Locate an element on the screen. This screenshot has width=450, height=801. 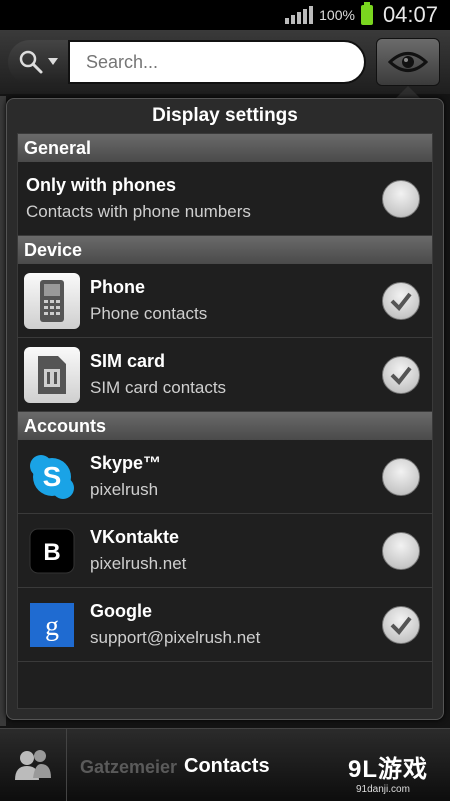
svg-text: B is located at coordinates (51, 552).